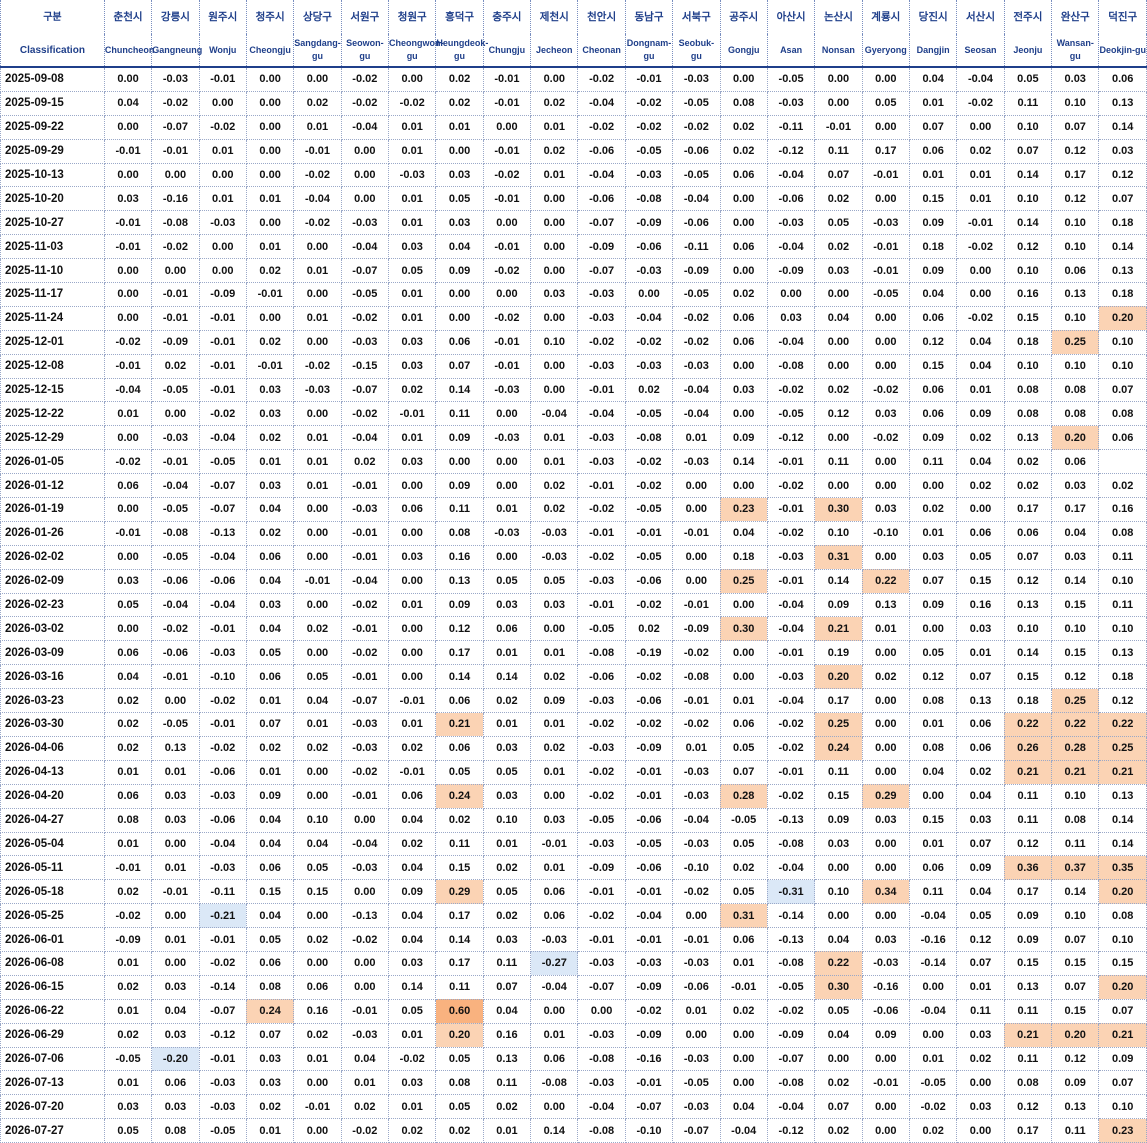 Image resolution: width=1147 pixels, height=1143 pixels. Describe the element at coordinates (52, 868) in the screenshot. I see `row-date: 2026-05-11` at that location.